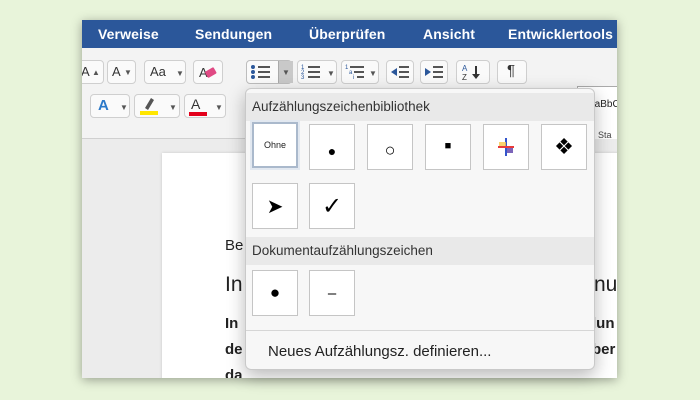  I want to click on sort-az-icon: A Z, so click(471, 72).